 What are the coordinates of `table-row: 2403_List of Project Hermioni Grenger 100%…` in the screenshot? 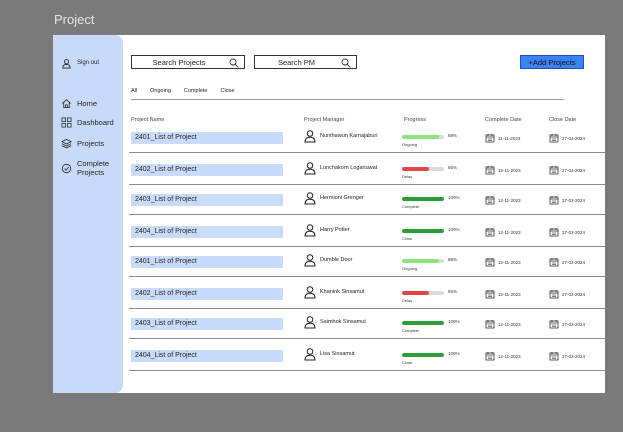 It's located at (367, 200).